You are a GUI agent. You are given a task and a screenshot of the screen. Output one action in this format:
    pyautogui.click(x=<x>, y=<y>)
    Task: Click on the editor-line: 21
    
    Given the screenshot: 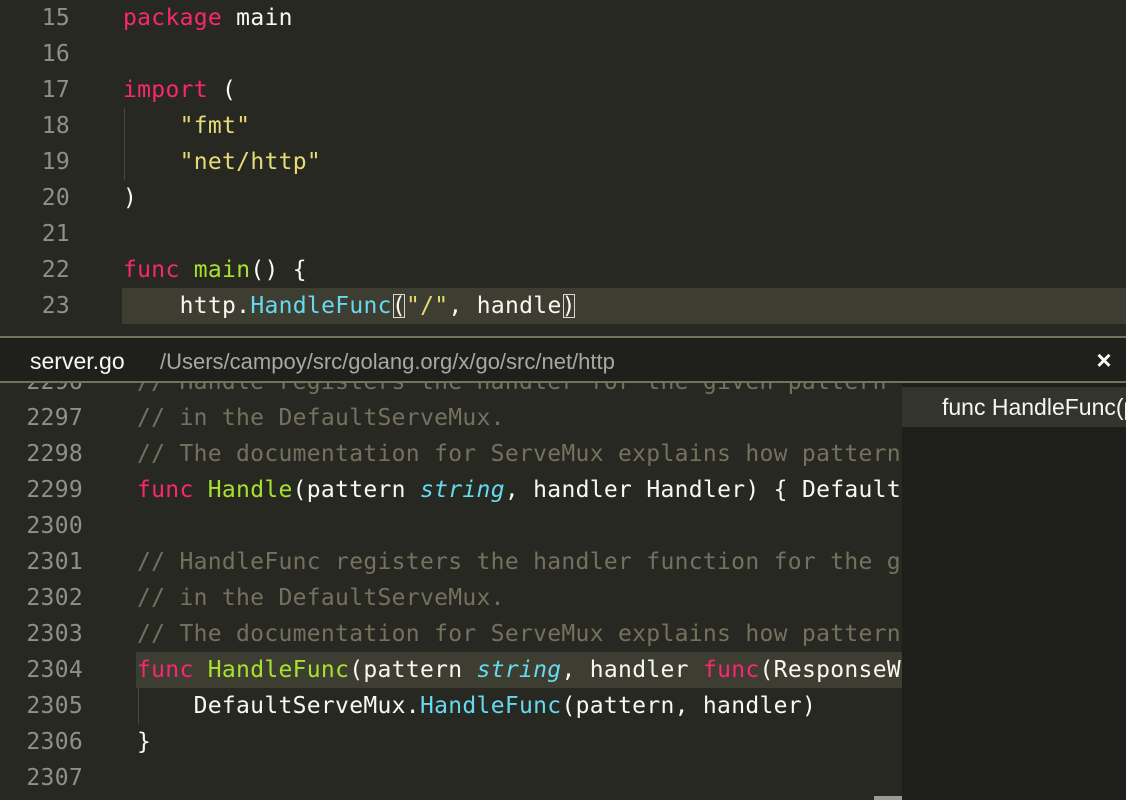 What is the action you would take?
    pyautogui.click(x=563, y=234)
    